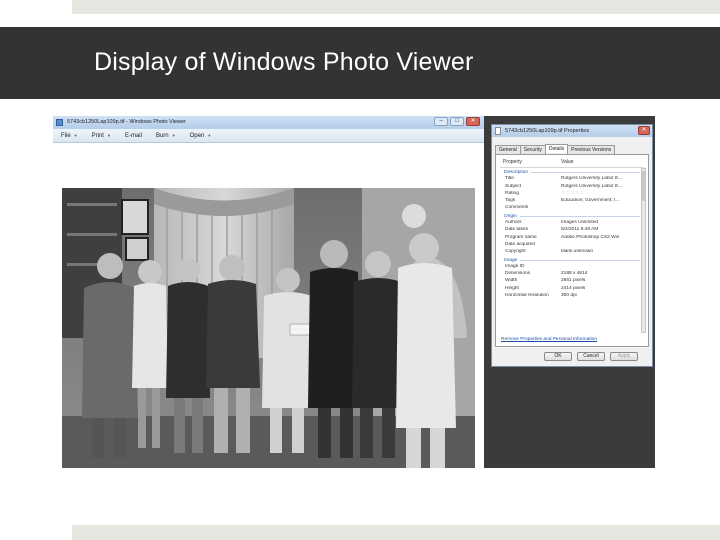  What do you see at coordinates (570, 216) in the screenshot?
I see `section-origin: Origin` at bounding box center [570, 216].